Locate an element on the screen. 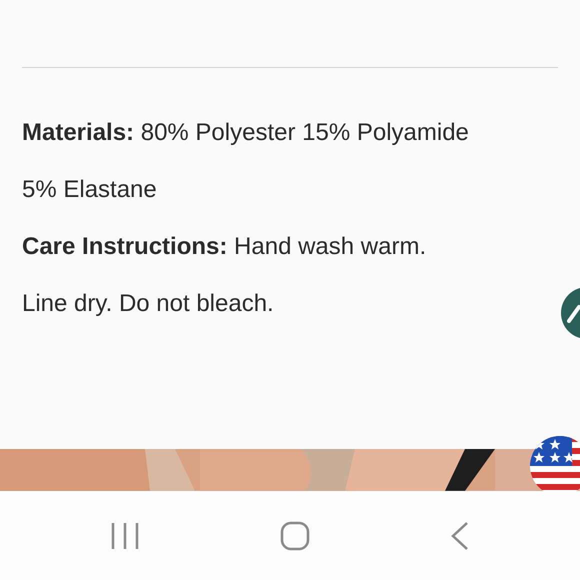 This screenshot has height=580, width=580. recent-apps-icon is located at coordinates (125, 536).